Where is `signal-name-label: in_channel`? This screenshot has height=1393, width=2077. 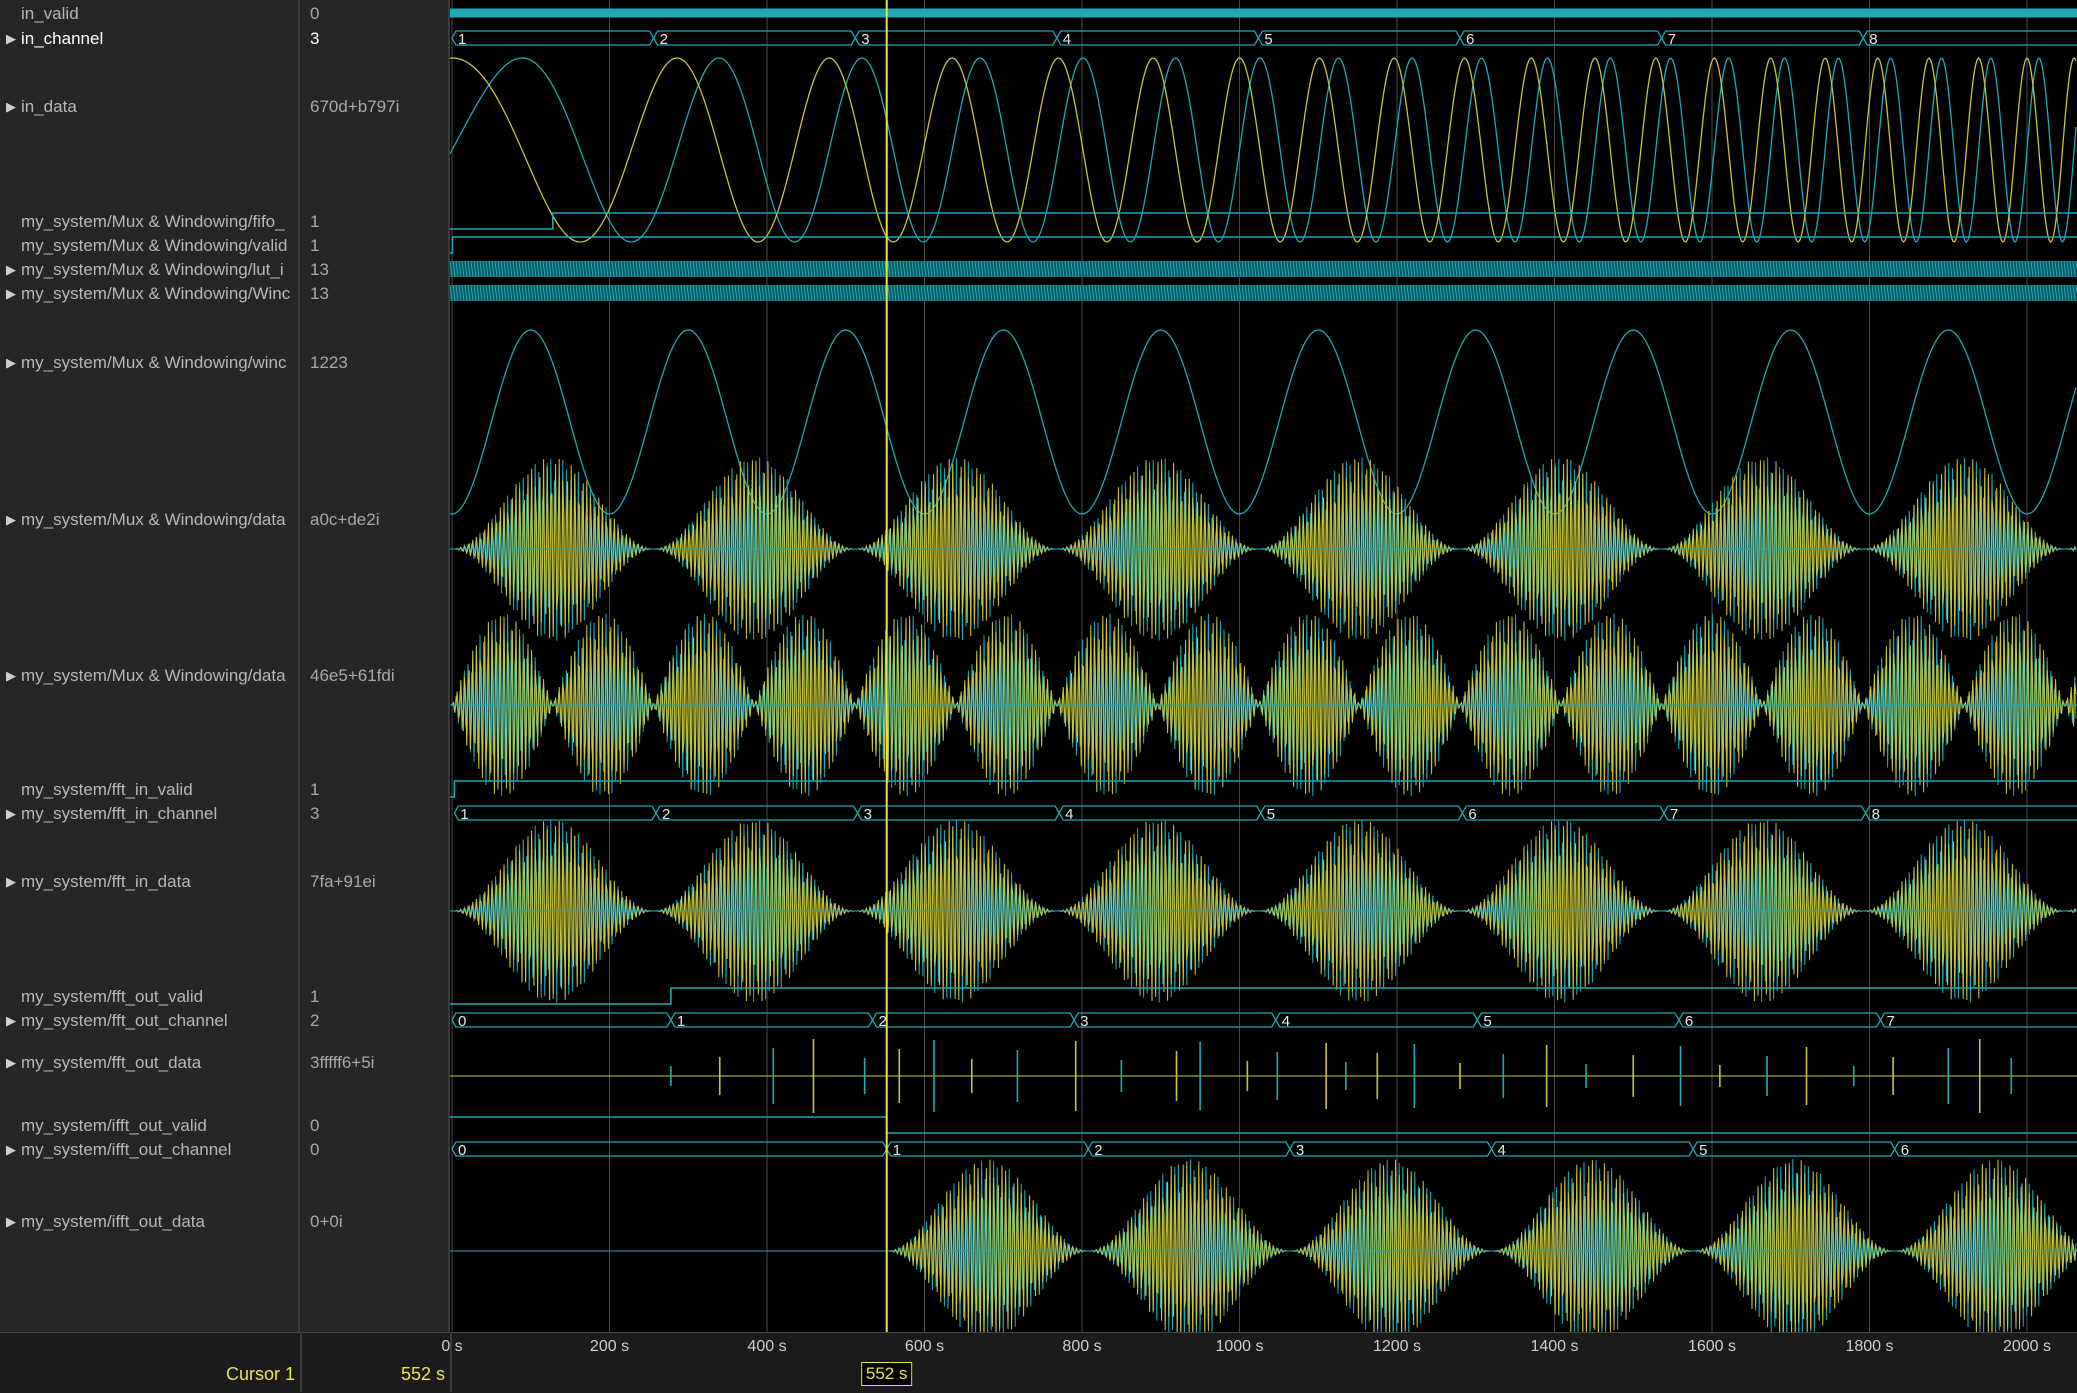 signal-name-label: in_channel is located at coordinates (62, 38).